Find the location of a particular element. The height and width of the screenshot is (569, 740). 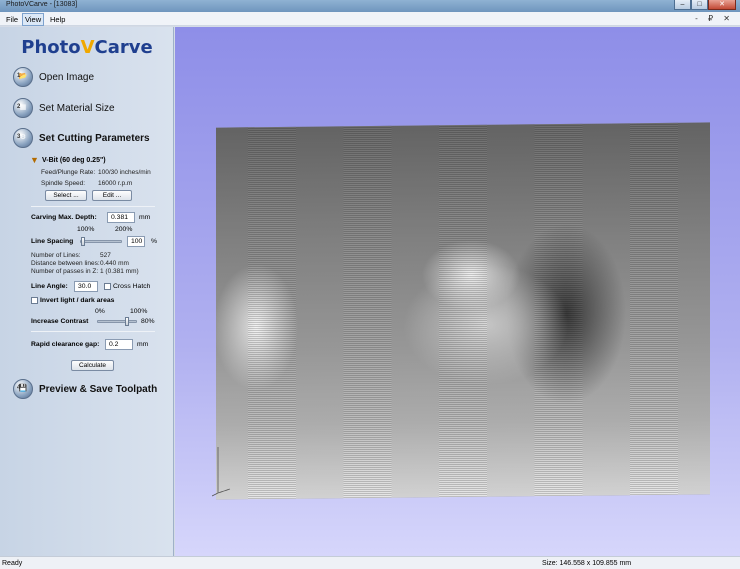

preview-save-icon: 4 💾 is located at coordinates (23, 389).